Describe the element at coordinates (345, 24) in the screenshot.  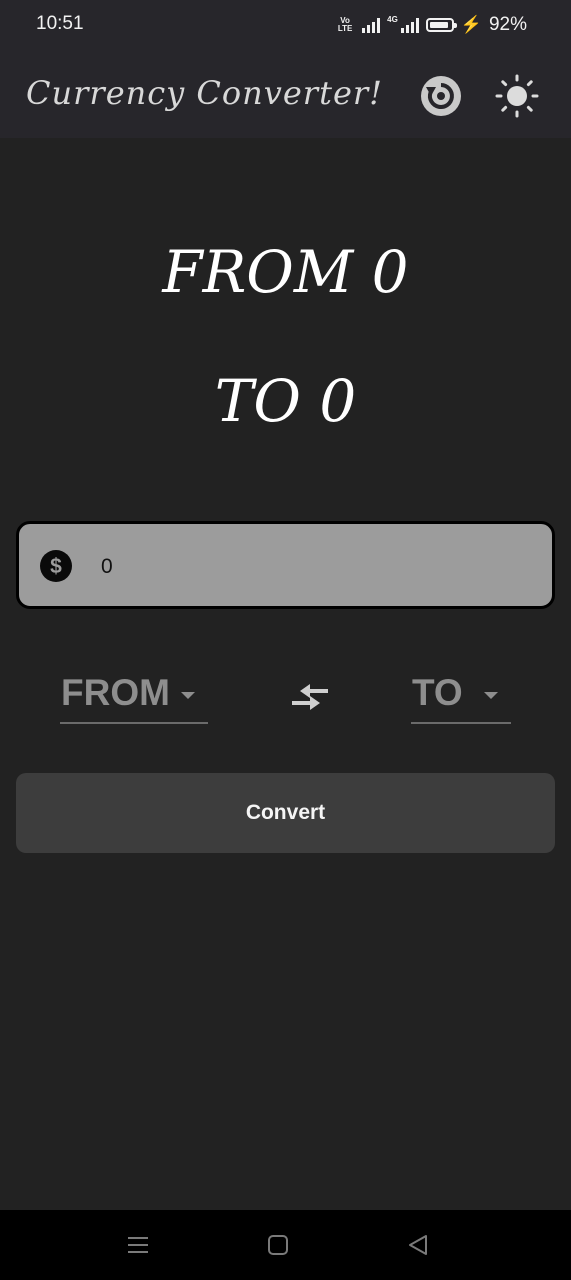
I see `volte-indicator: Vo LTE` at that location.